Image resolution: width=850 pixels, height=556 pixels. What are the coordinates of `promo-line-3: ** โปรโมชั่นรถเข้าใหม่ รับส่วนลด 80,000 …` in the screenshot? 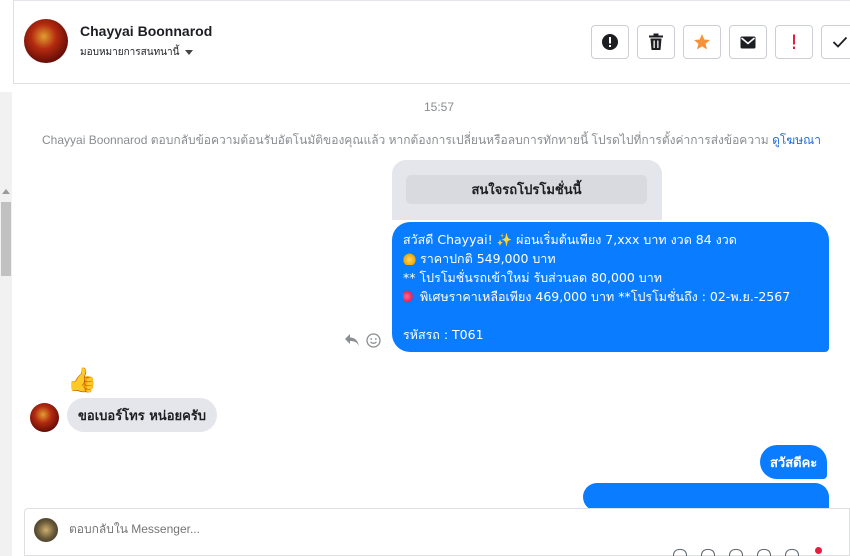 It's located at (610, 277).